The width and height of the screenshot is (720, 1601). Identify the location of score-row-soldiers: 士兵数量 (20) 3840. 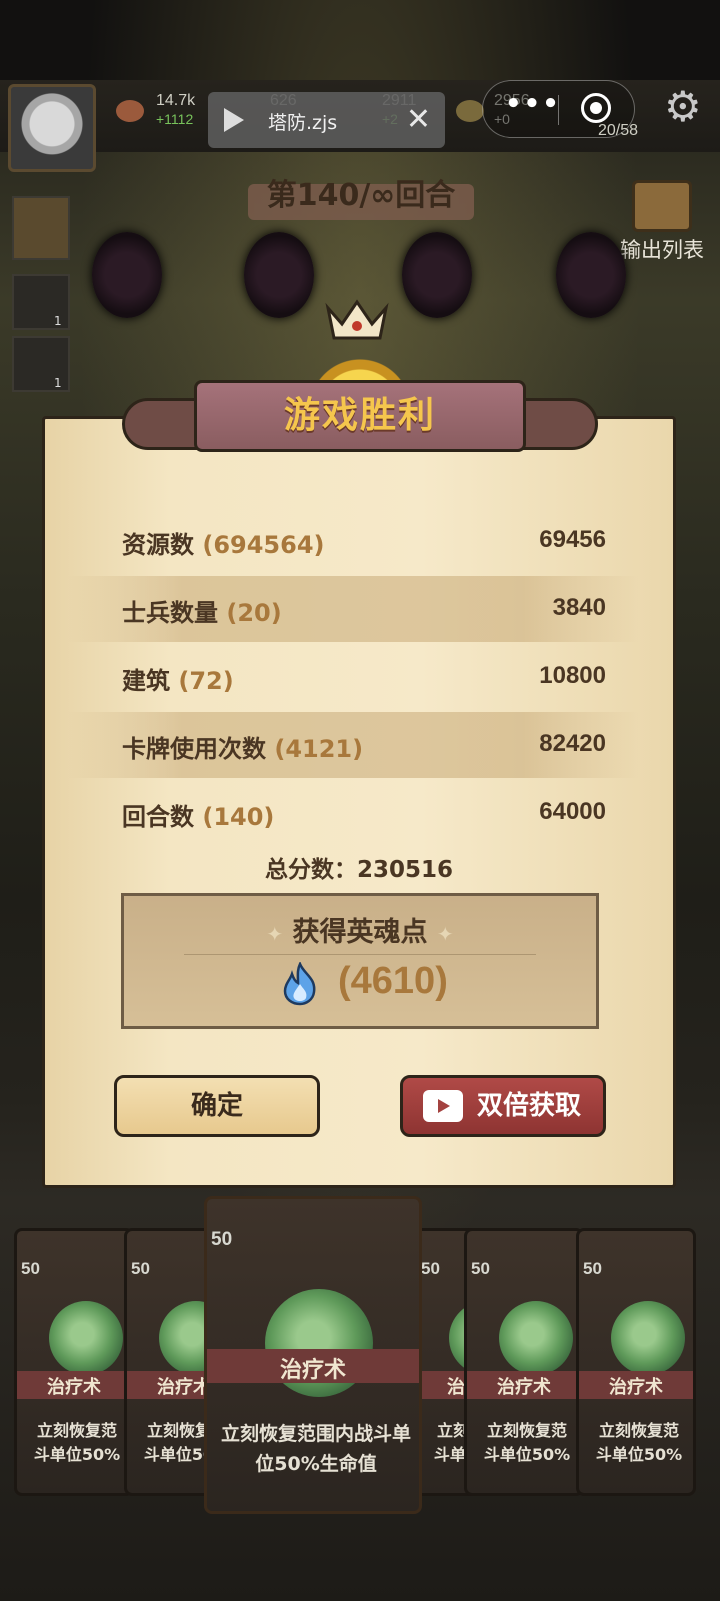
(353, 609).